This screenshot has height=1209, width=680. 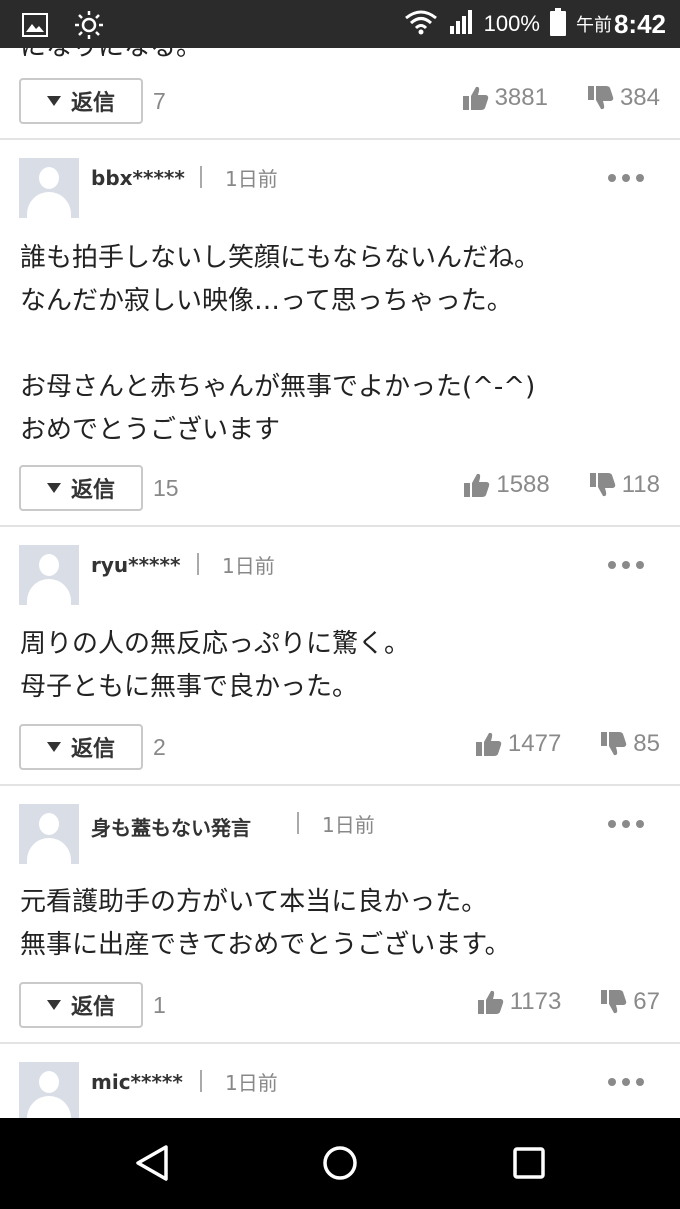 I want to click on like-button: 3881, so click(x=505, y=98).